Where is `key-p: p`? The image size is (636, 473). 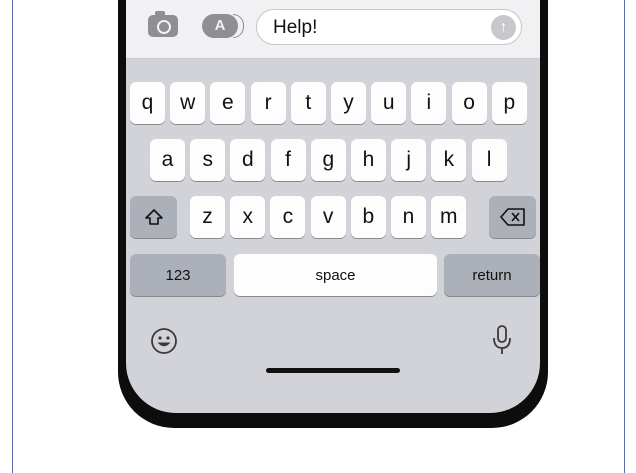
key-p: p is located at coordinates (509, 103).